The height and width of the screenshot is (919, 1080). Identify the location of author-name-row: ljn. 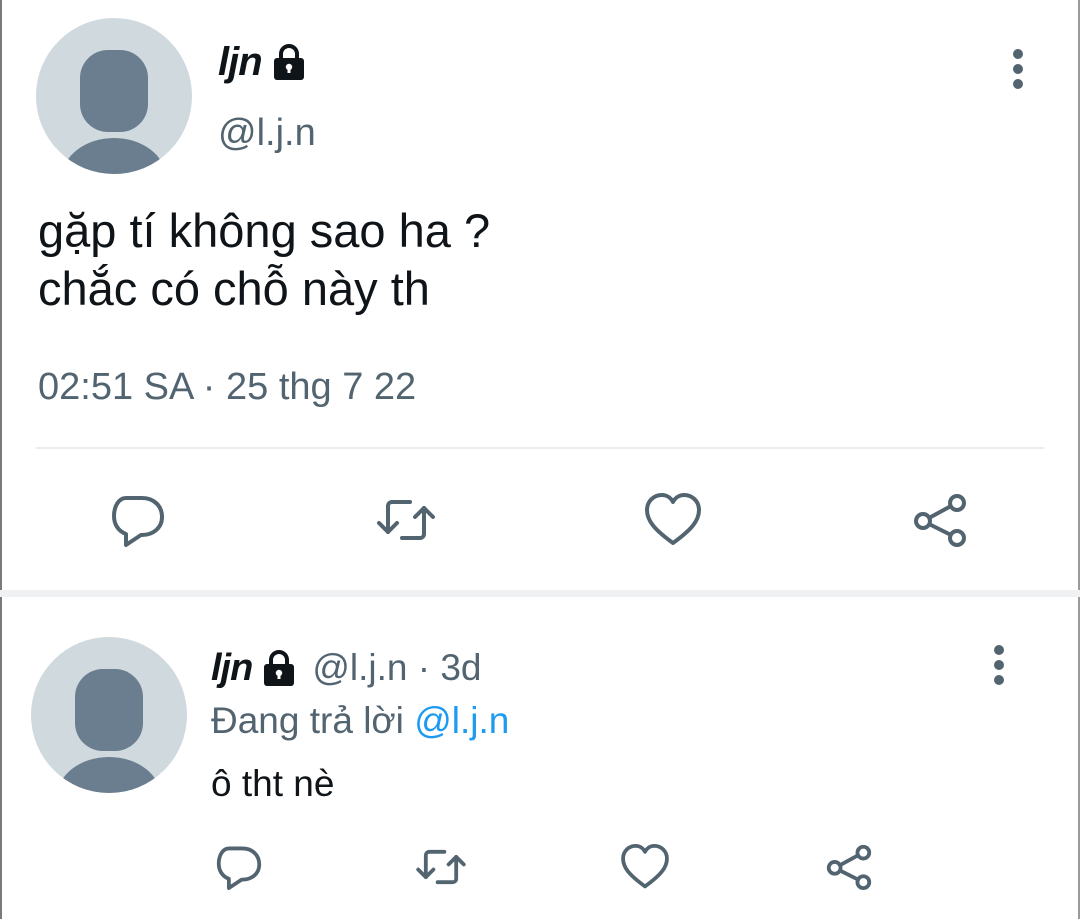
(263, 62).